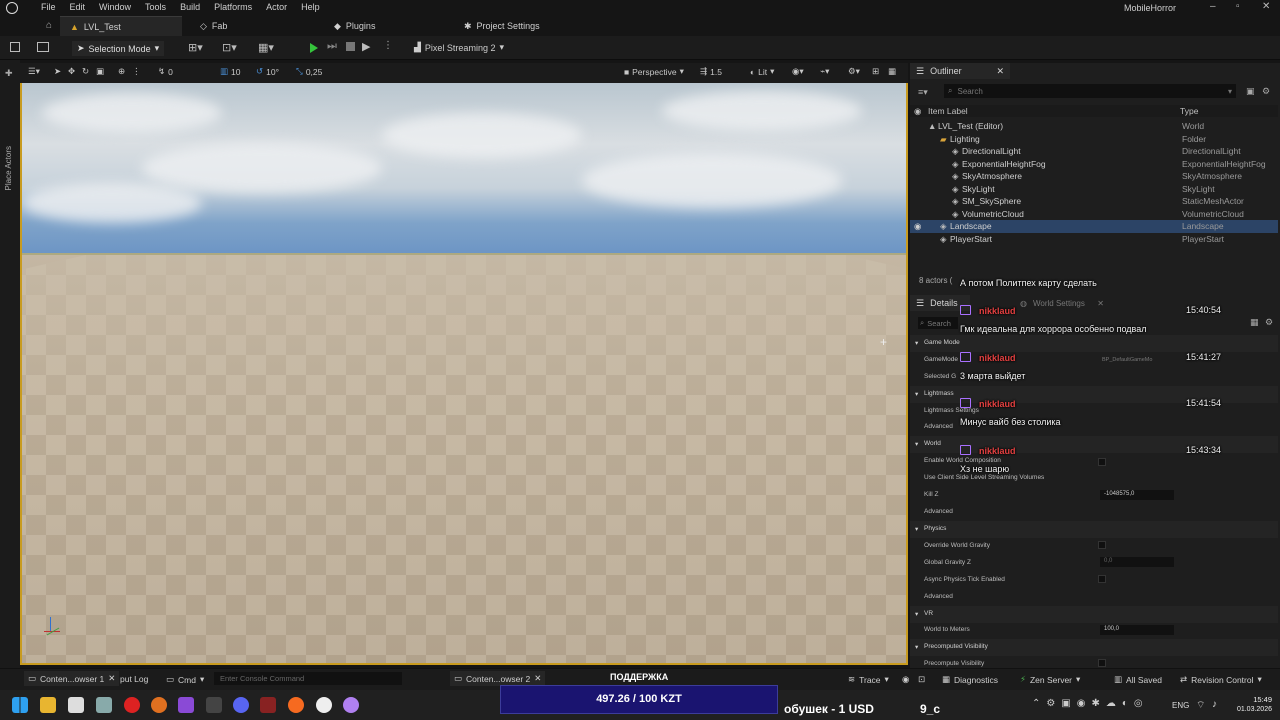 This screenshot has height=720, width=1280. I want to click on layout-icon: ⊞, so click(875, 71).